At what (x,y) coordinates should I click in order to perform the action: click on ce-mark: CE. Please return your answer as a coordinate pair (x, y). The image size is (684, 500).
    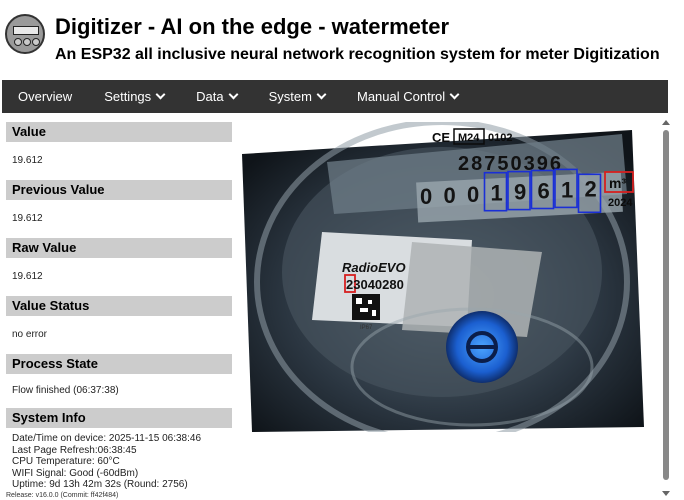
    Looking at the image, I should click on (441, 137).